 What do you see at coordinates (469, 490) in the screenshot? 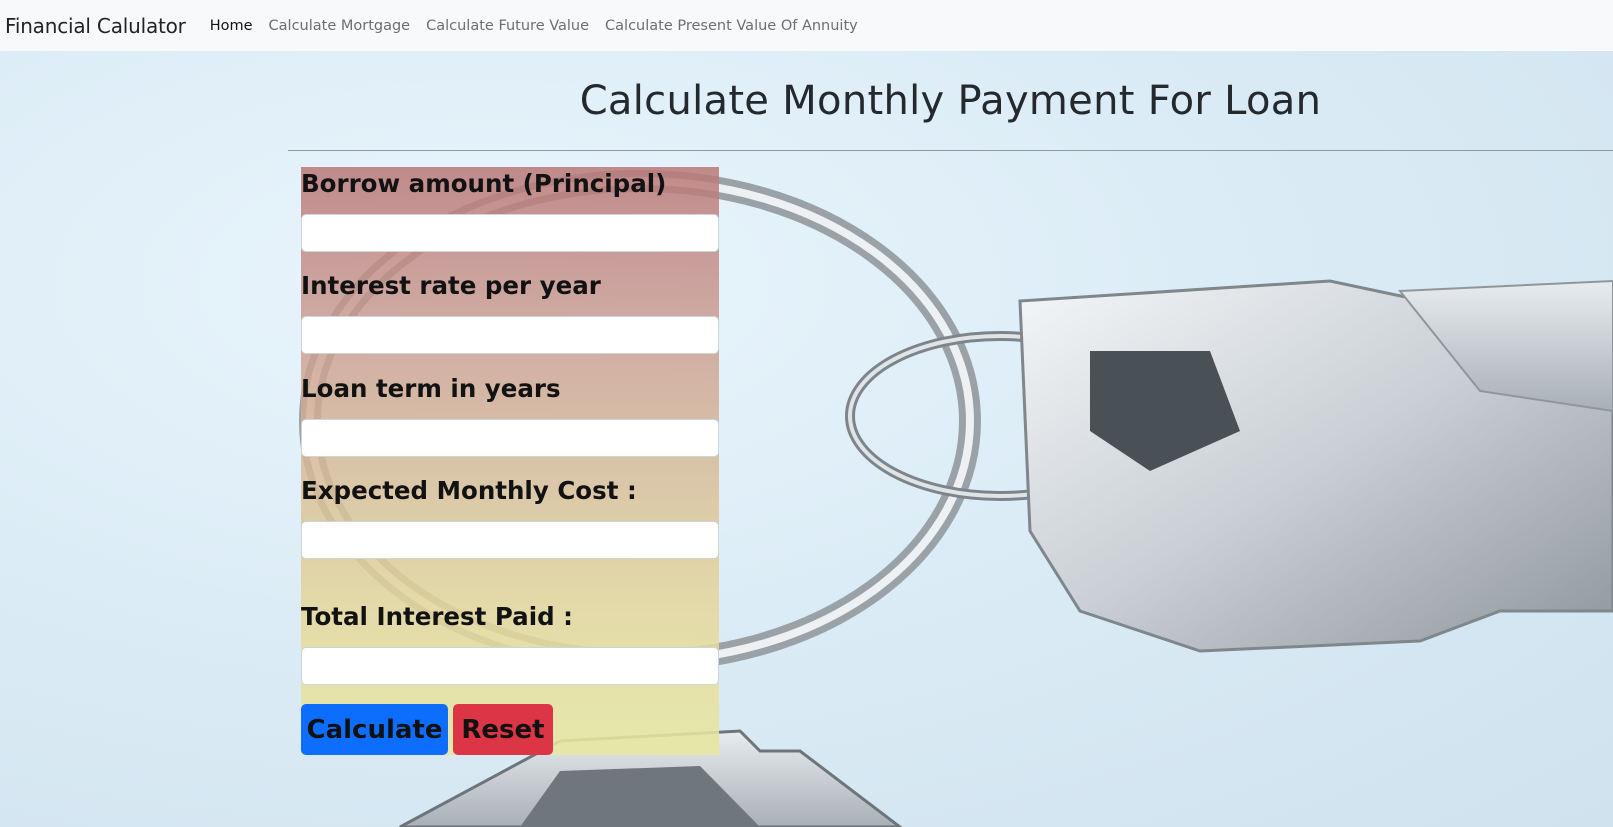
I see `monthly-cost-label: Expected Monthly Cost :` at bounding box center [469, 490].